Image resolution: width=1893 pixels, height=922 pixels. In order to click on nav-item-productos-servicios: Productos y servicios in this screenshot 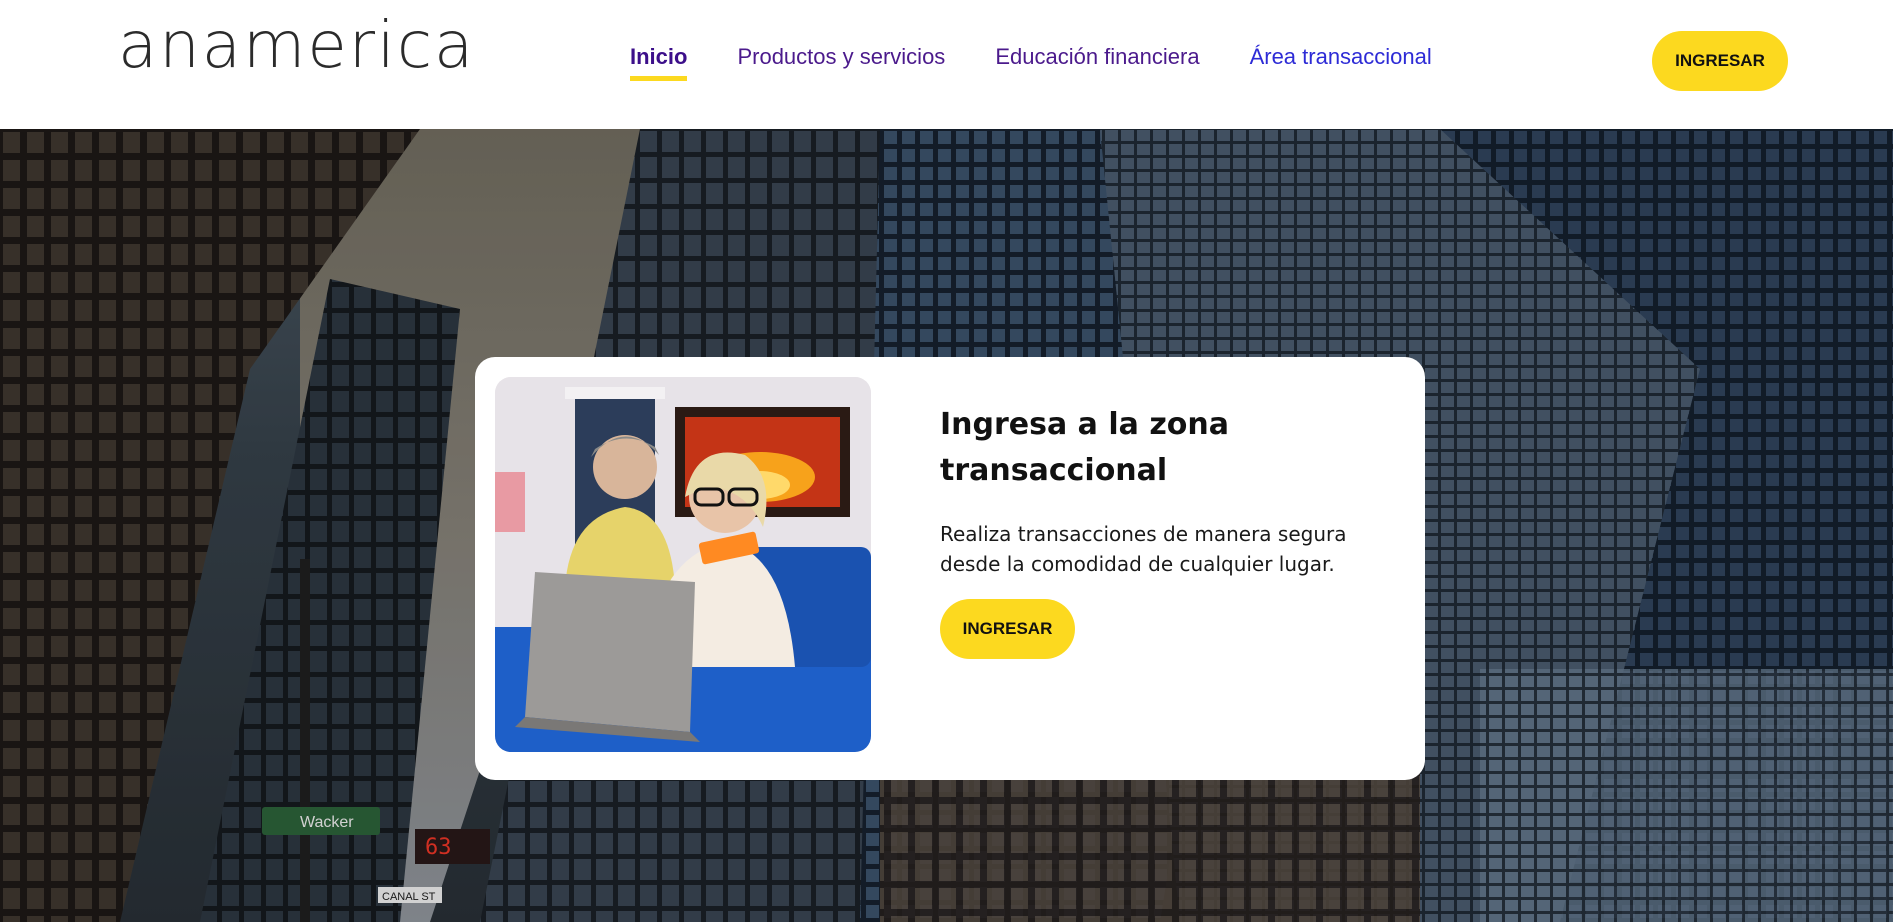, I will do `click(841, 62)`.